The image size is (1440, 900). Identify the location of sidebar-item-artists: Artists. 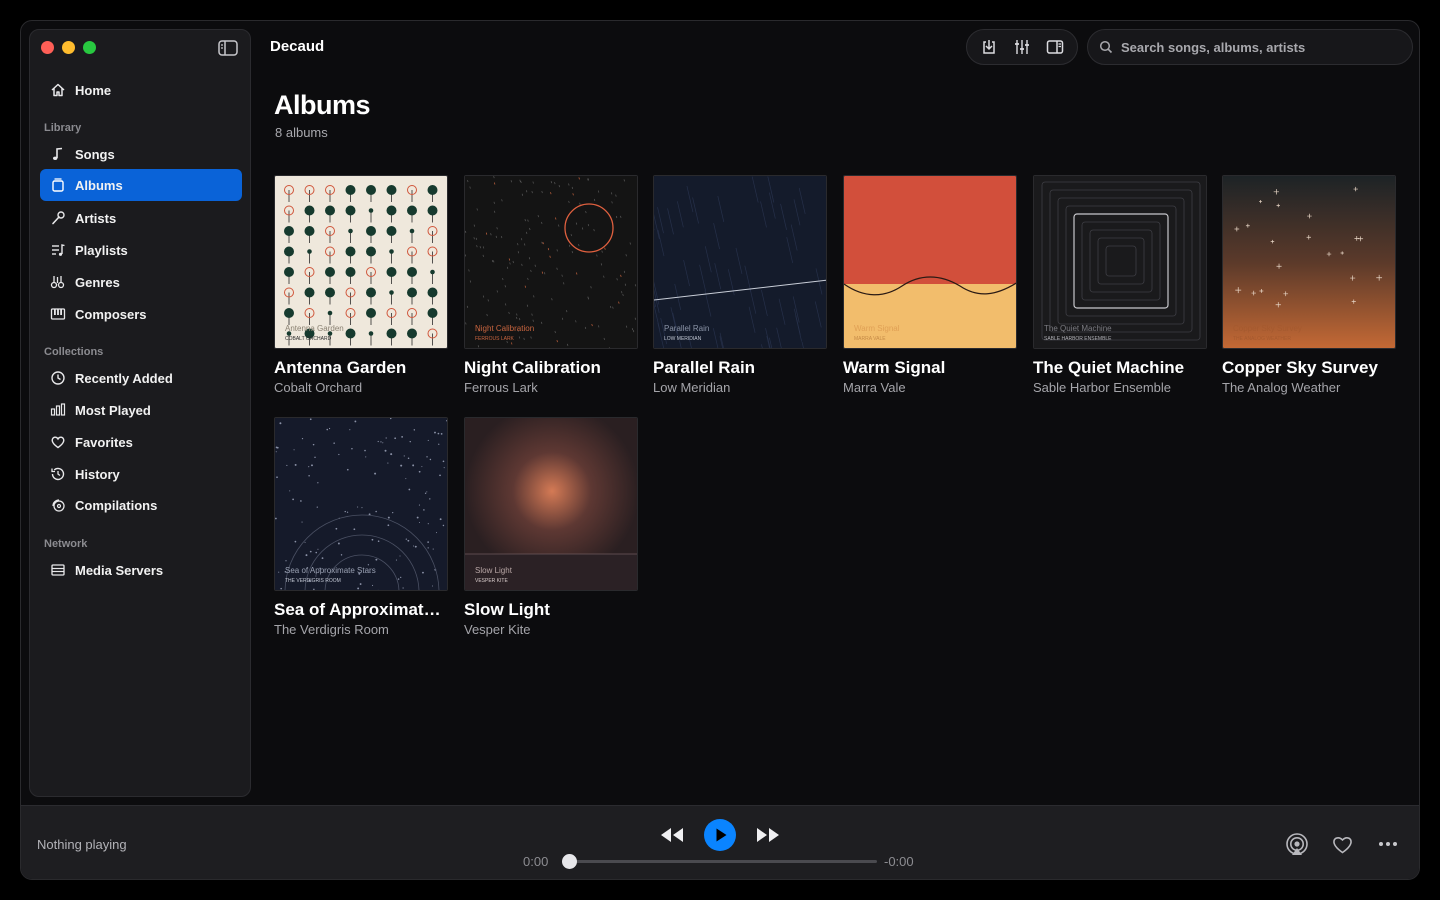
(141, 218).